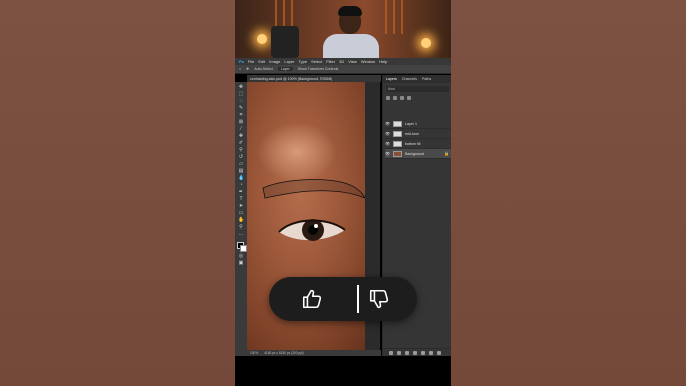 The height and width of the screenshot is (386, 686). I want to click on lamp-left, so click(262, 39).